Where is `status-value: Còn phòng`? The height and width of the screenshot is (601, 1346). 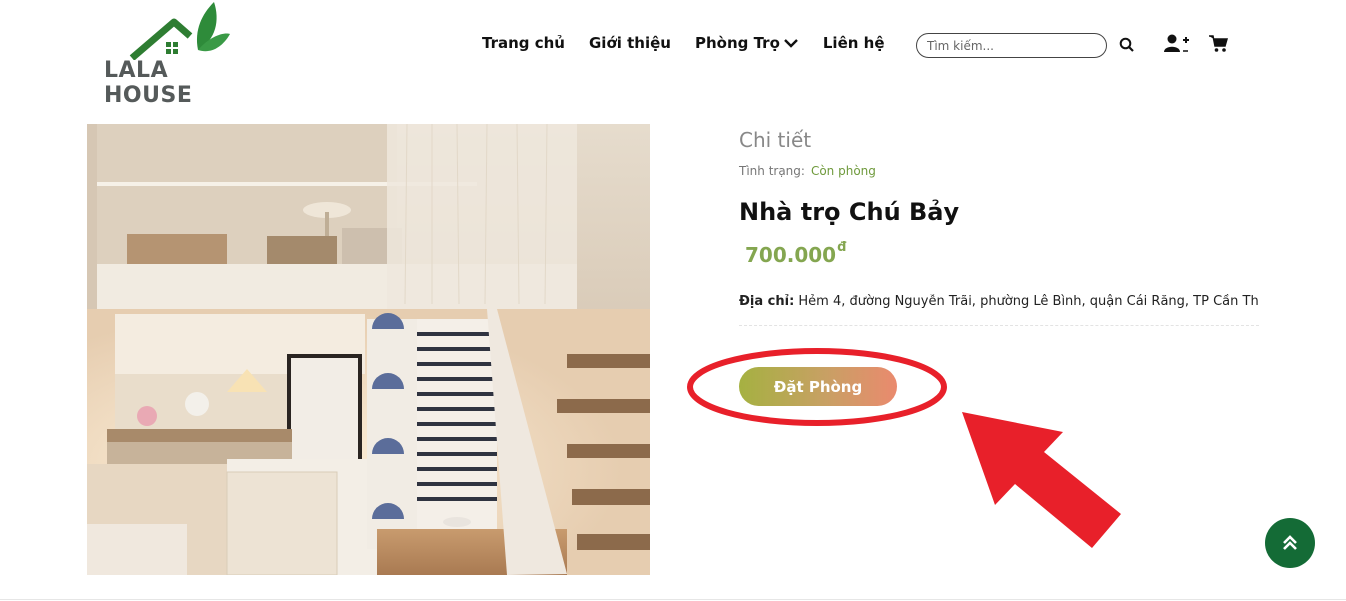
status-value: Còn phòng is located at coordinates (843, 171).